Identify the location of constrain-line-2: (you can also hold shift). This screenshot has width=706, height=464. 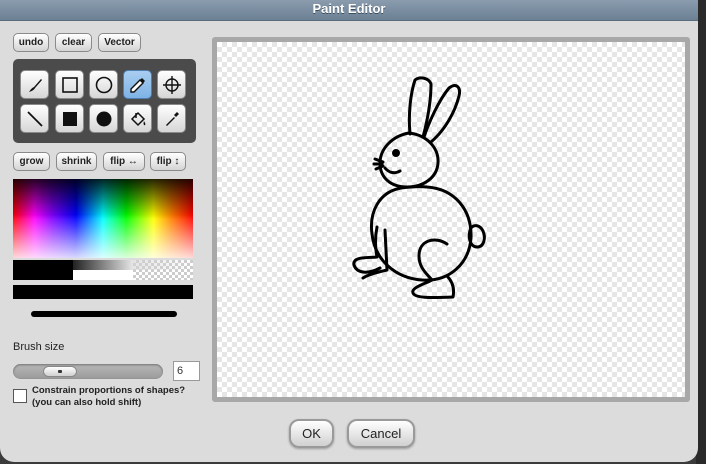
(87, 402).